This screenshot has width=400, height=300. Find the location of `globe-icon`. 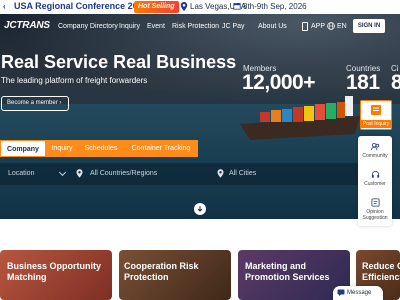

globe-icon is located at coordinates (331, 26).